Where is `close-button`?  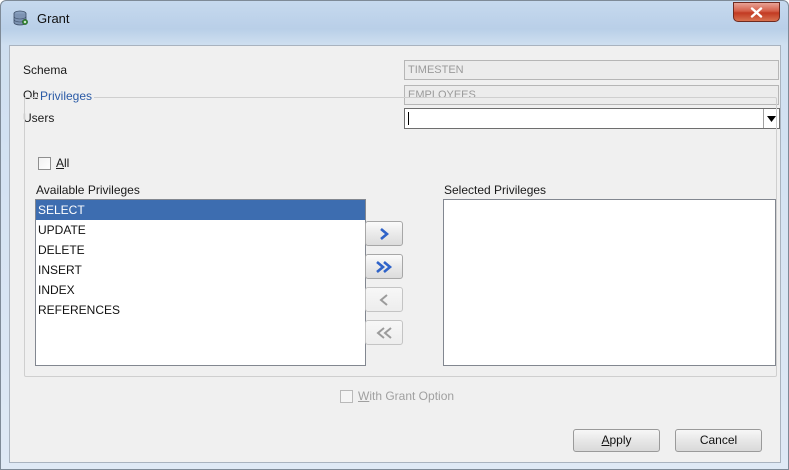 close-button is located at coordinates (756, 12).